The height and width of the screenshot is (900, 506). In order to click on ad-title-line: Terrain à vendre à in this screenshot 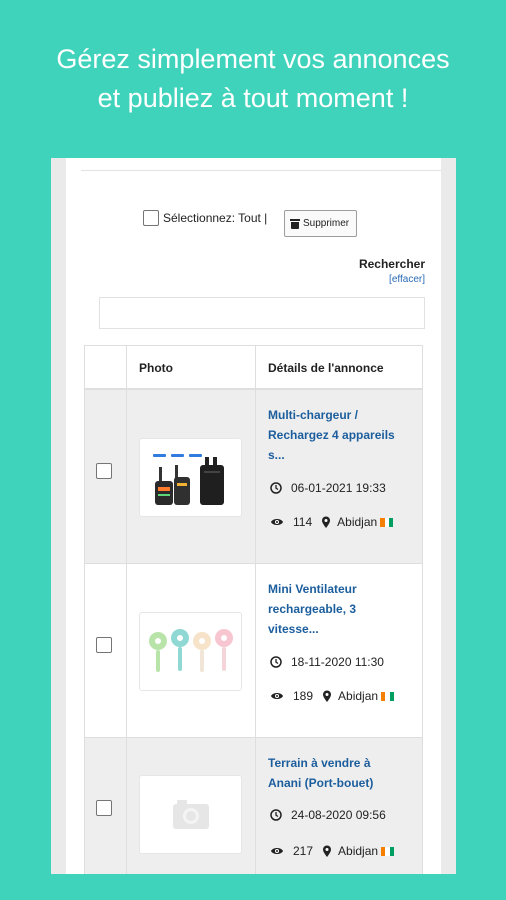, I will do `click(319, 763)`.